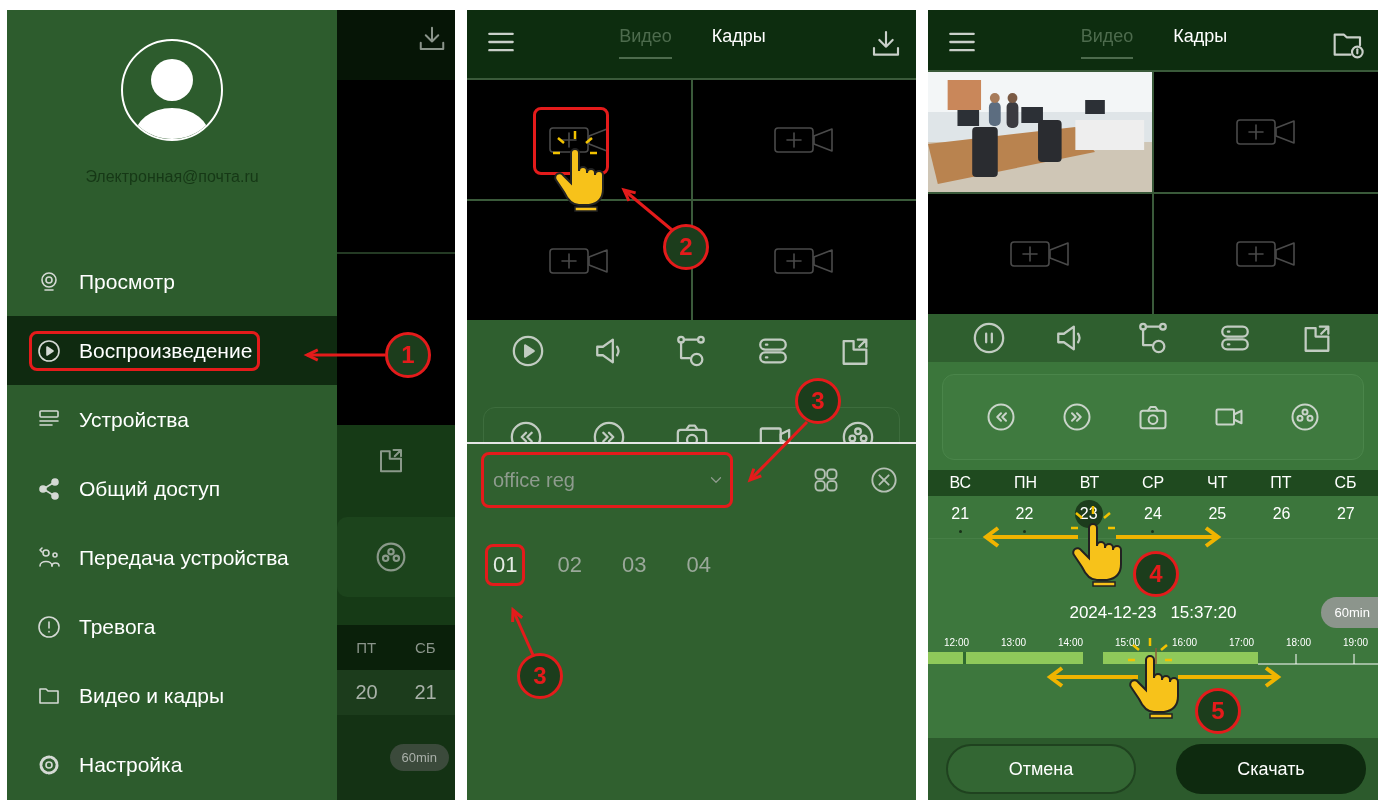  Describe the element at coordinates (1024, 514) in the screenshot. I see `date-button: 22` at that location.